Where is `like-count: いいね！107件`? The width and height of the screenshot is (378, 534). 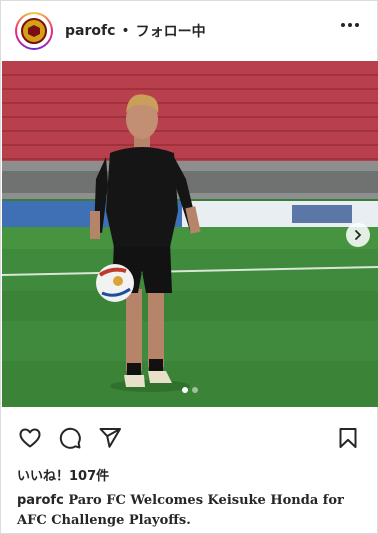 like-count: いいね！107件 is located at coordinates (63, 474).